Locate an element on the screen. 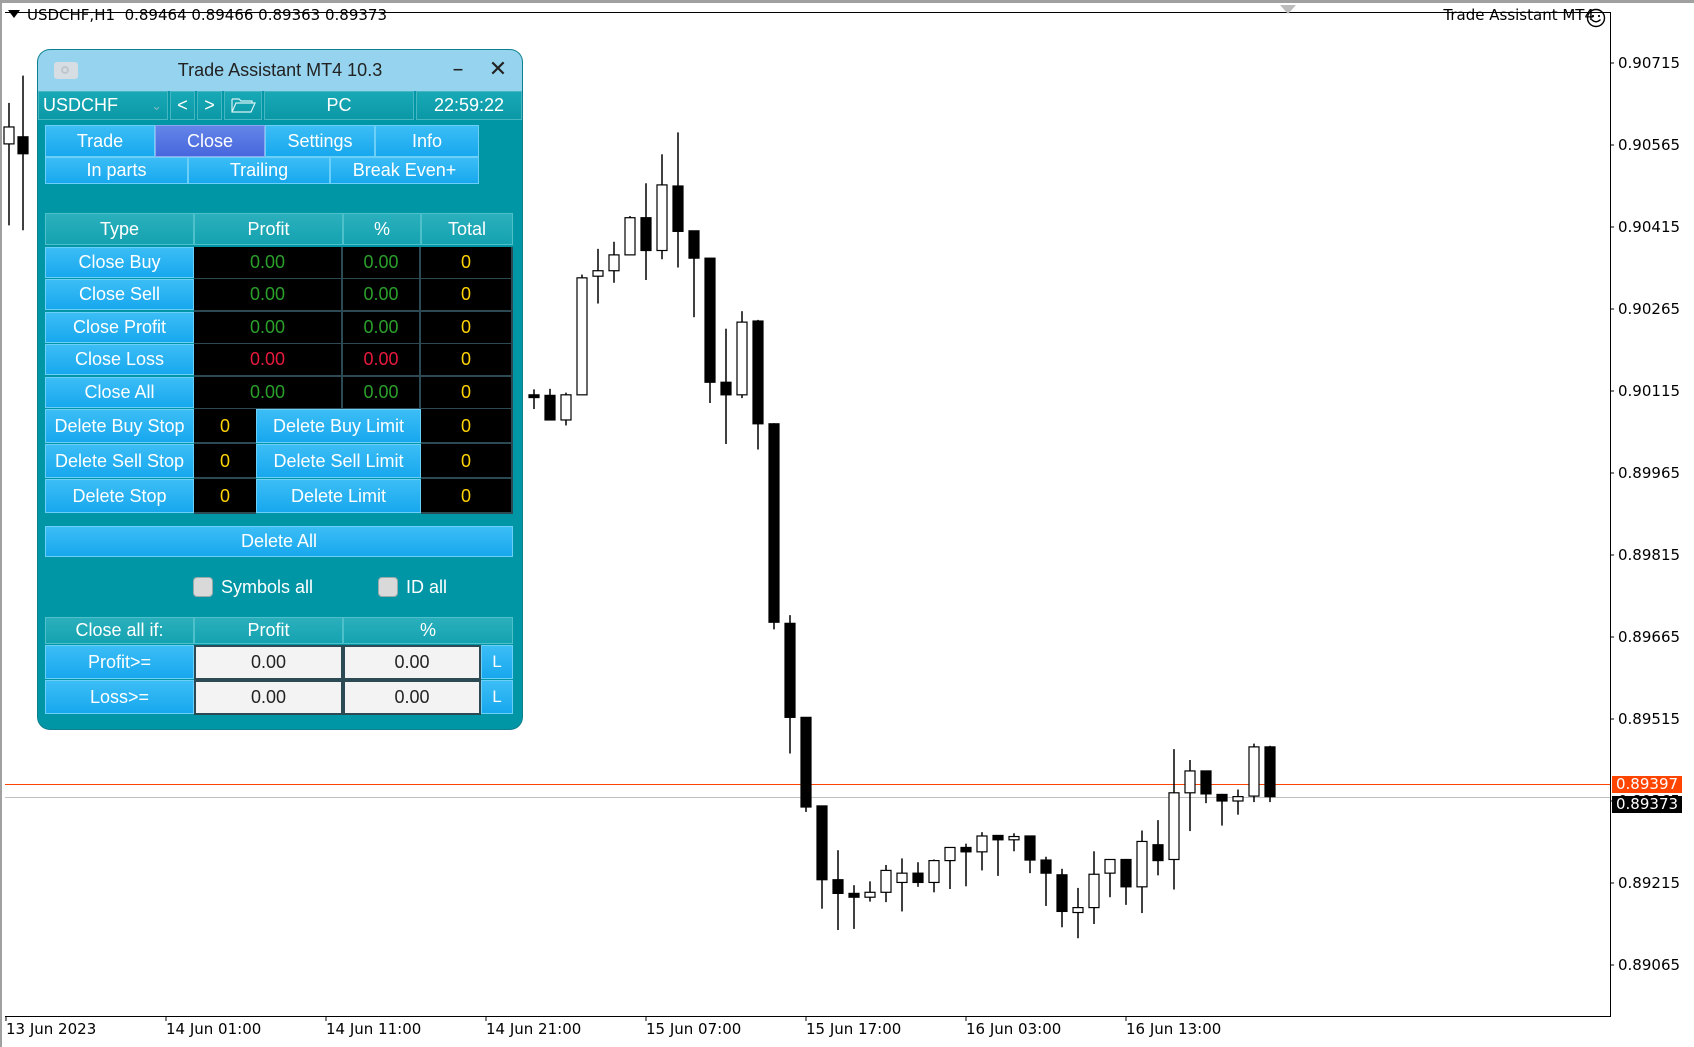 This screenshot has height=1047, width=1694. close-buy-button: Close Buy is located at coordinates (119, 262).